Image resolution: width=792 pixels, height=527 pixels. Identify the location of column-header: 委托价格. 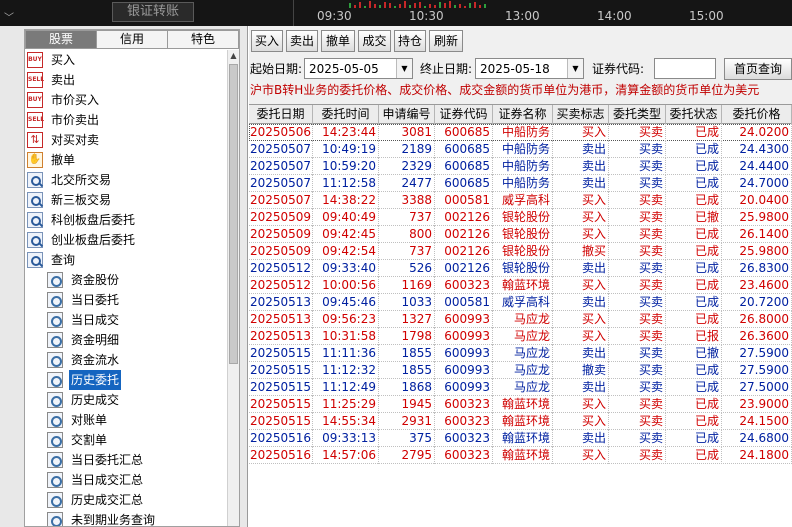
(757, 114).